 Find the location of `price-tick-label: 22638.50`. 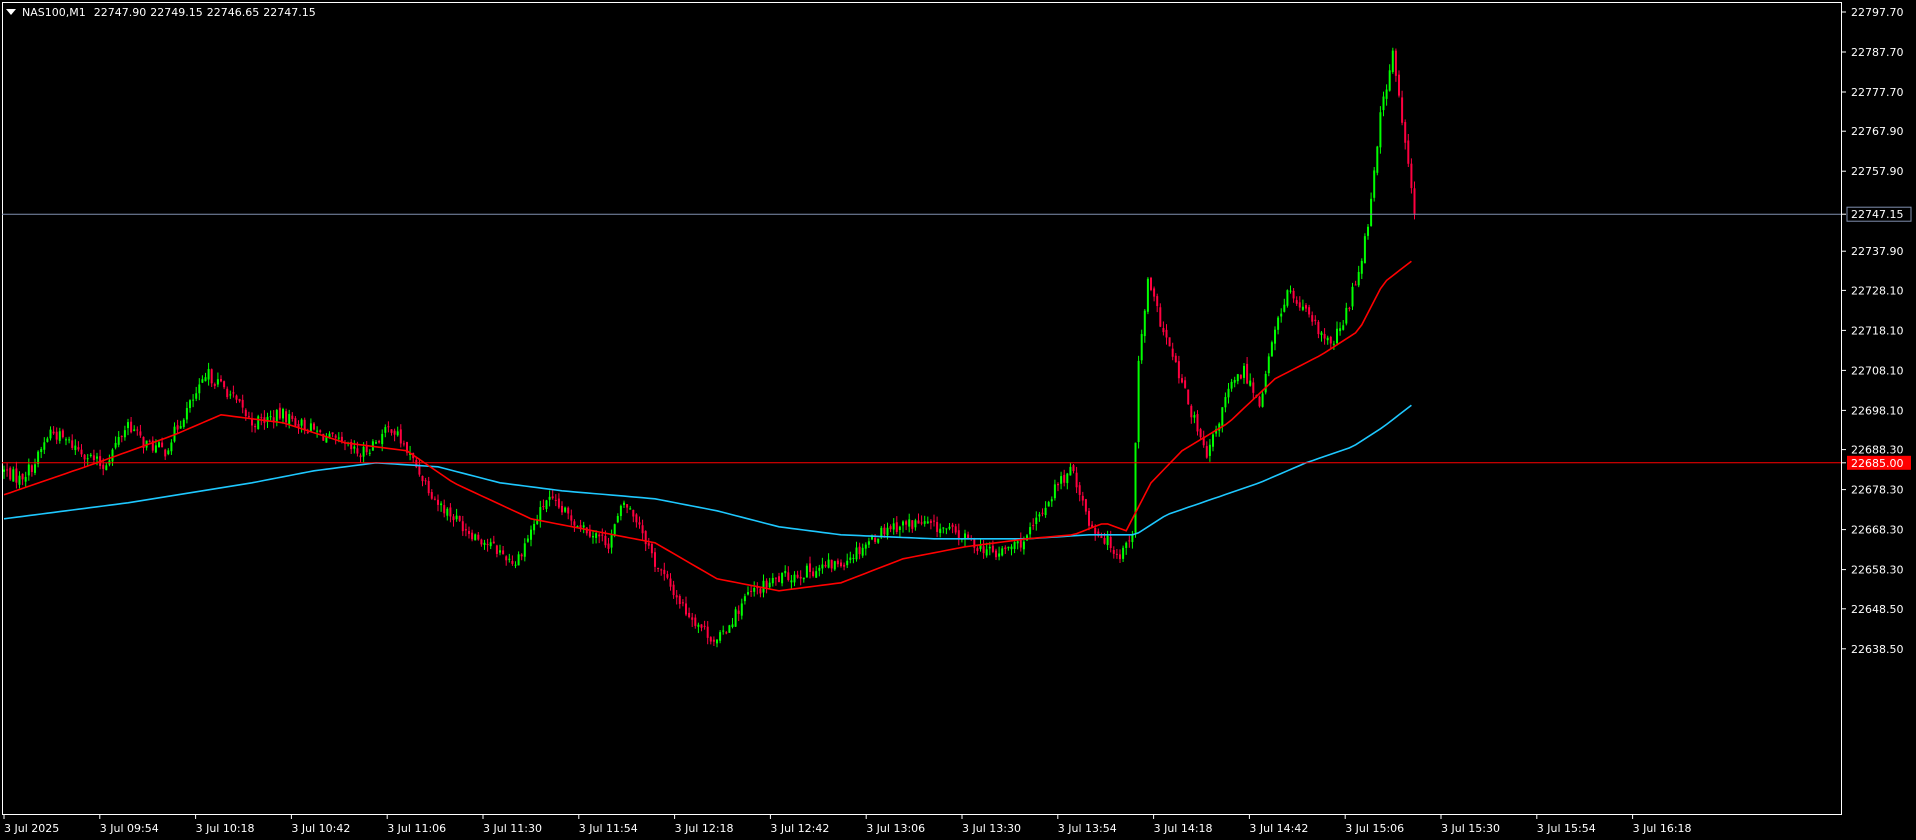

price-tick-label: 22638.50 is located at coordinates (1877, 649).